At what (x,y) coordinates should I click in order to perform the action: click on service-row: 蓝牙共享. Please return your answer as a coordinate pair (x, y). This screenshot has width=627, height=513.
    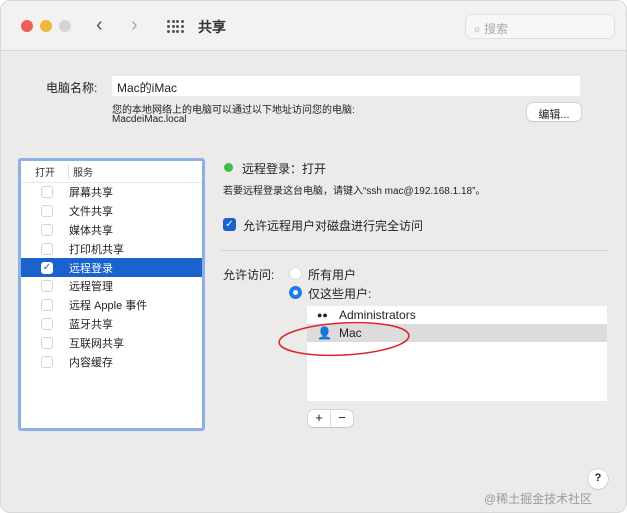
    Looking at the image, I should click on (111, 324).